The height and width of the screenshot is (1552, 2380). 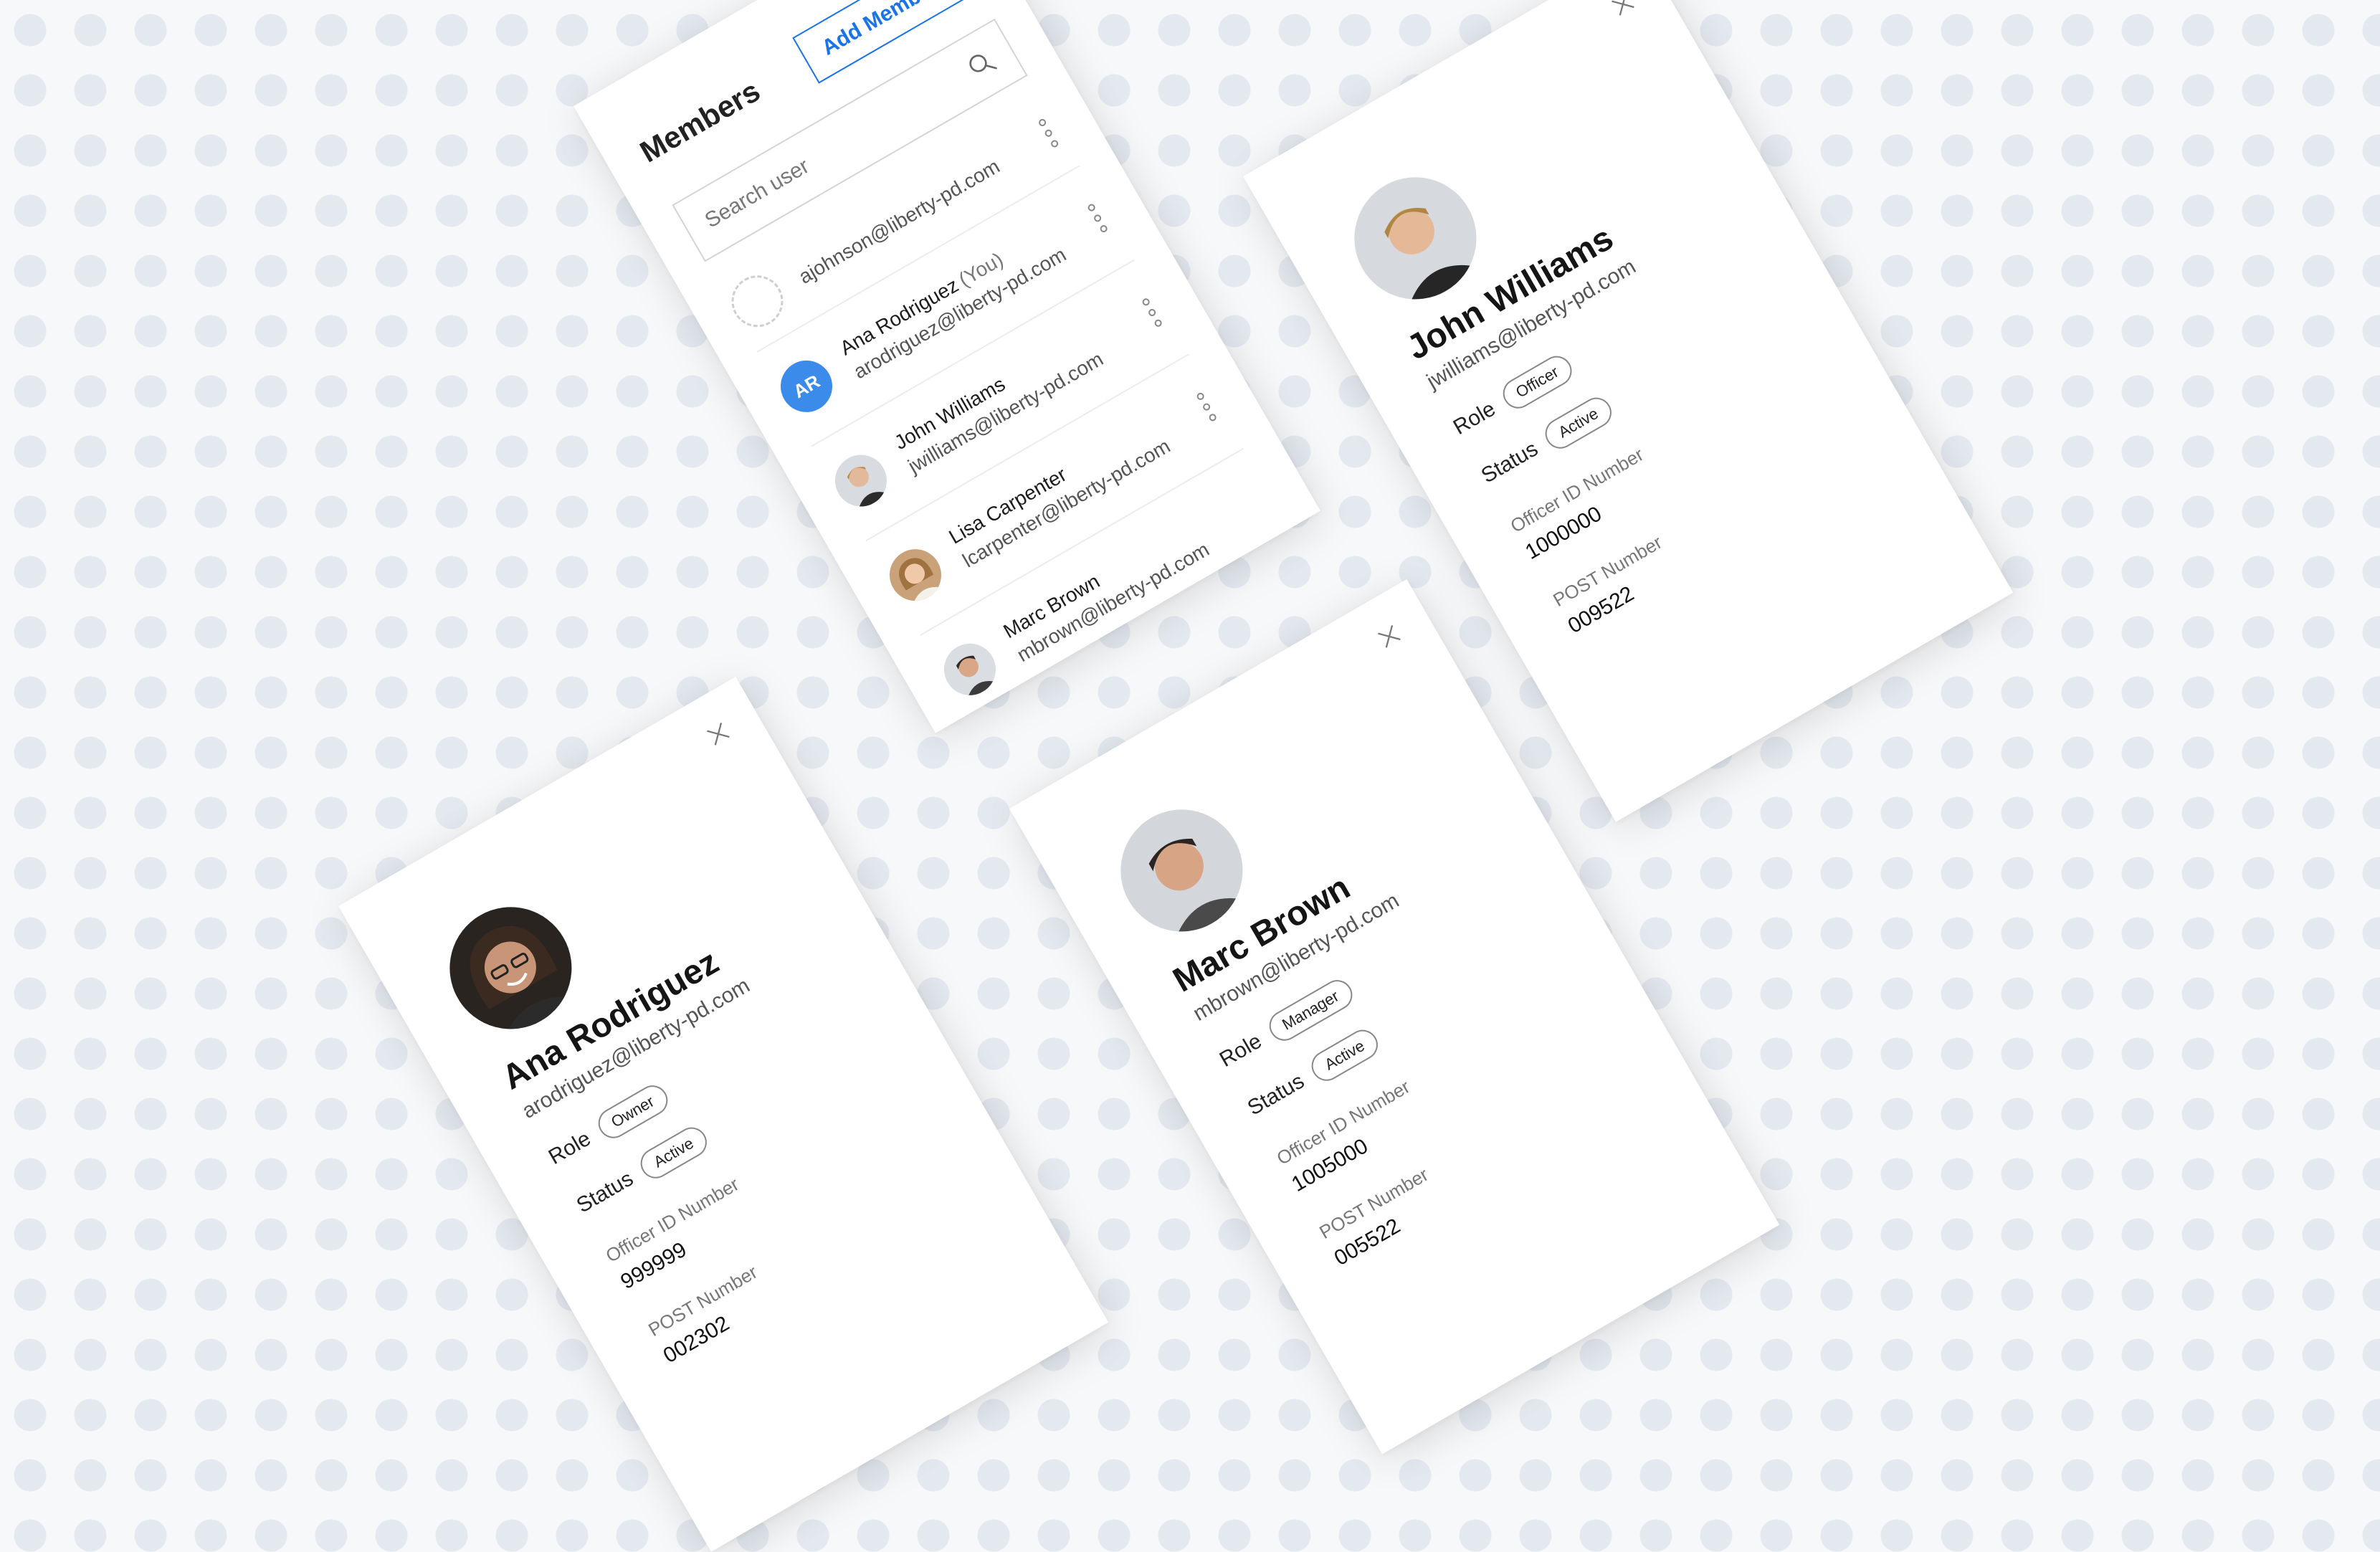 I want to click on role-badge: Manager, so click(x=1310, y=1010).